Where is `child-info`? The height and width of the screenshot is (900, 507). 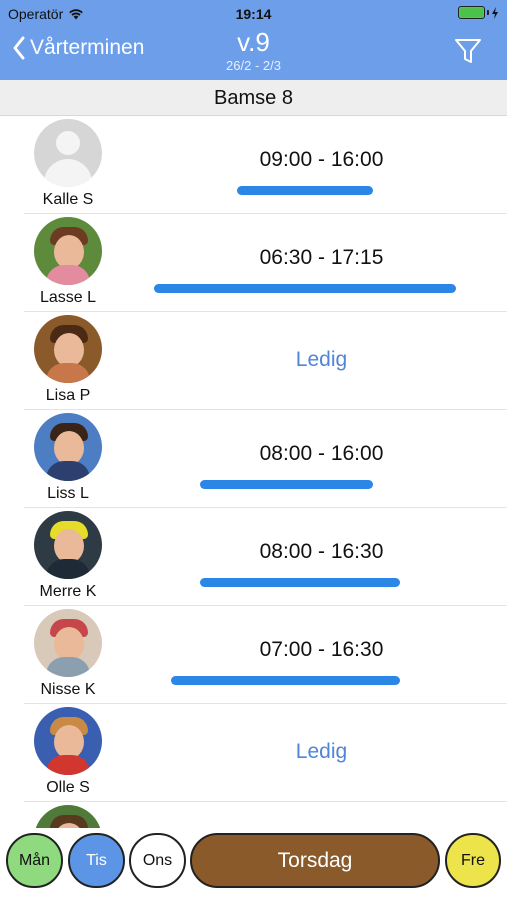 child-info is located at coordinates (68, 816).